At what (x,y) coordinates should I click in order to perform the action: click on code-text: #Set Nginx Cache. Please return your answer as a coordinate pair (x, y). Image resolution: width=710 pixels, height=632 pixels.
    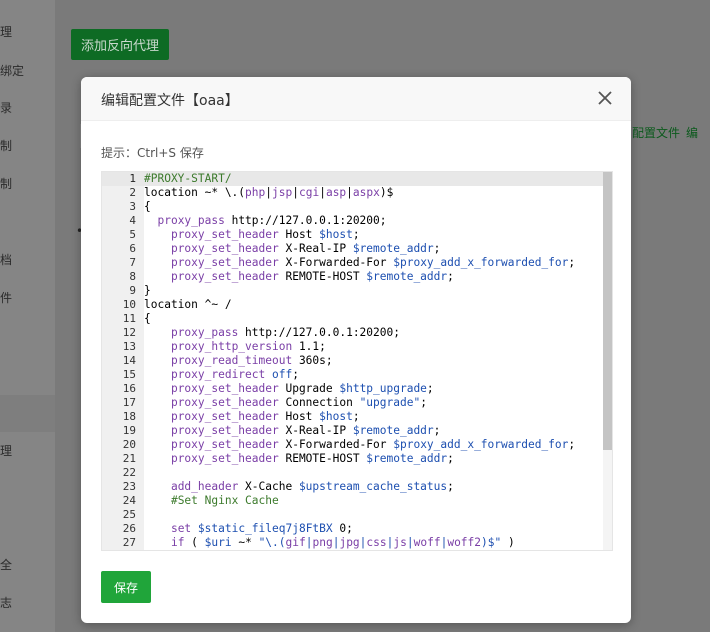
    Looking at the image, I should click on (224, 500).